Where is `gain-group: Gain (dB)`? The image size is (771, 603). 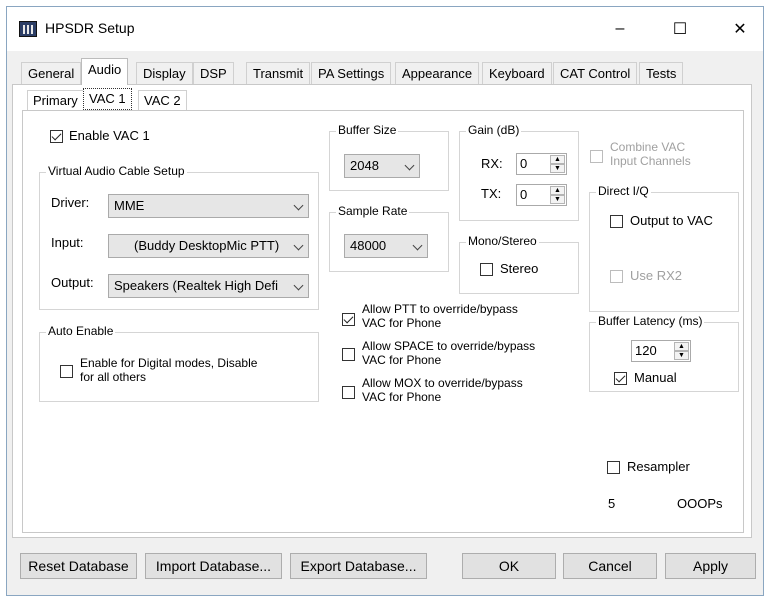
gain-group: Gain (dB) is located at coordinates (519, 172).